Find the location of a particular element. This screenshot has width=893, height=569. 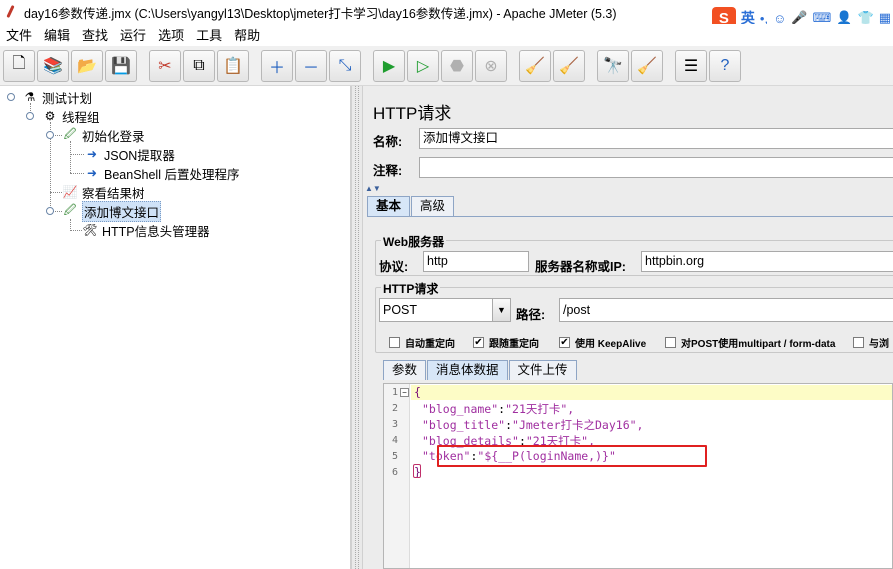

config-tools-icon: 🛠 is located at coordinates (90, 230).